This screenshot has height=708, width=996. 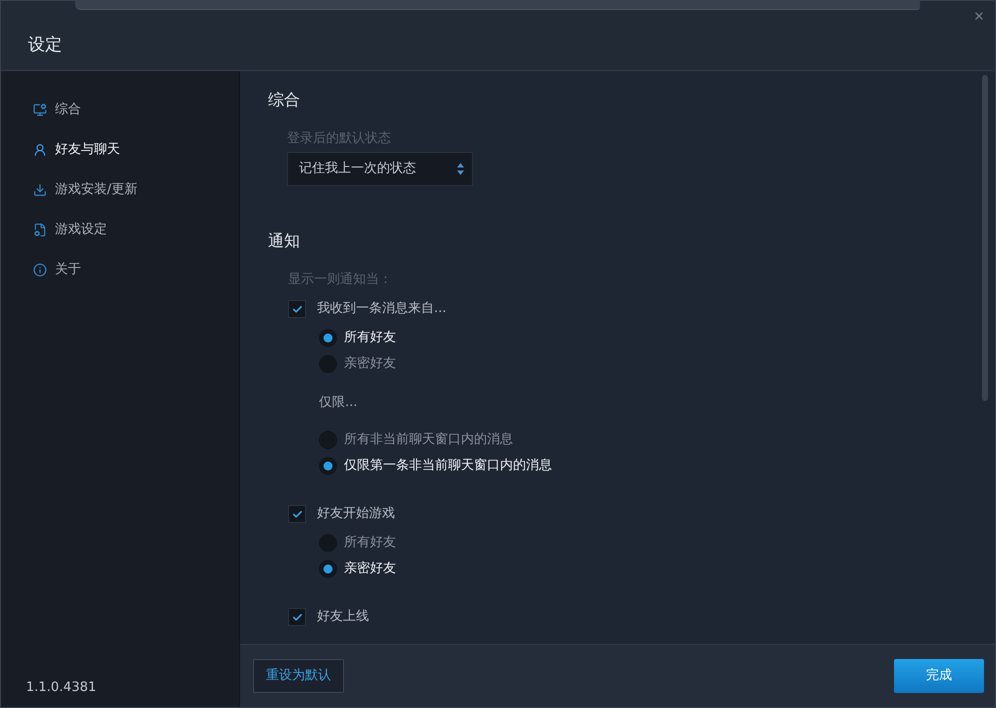 I want to click on download-icon, so click(x=40, y=190).